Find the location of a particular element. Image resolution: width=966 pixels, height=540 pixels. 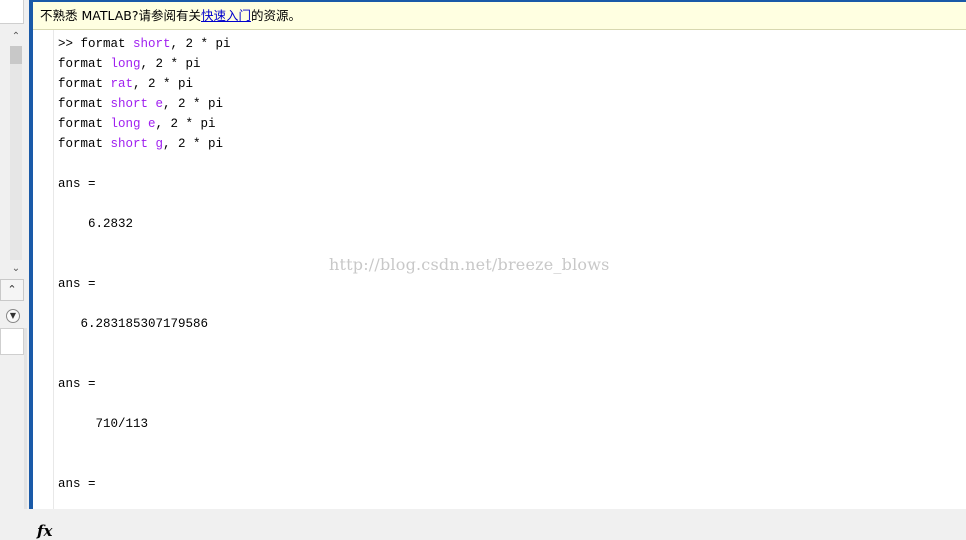

left-panel: ⌃ ⌄ ⌃ ▼ is located at coordinates (13, 254).